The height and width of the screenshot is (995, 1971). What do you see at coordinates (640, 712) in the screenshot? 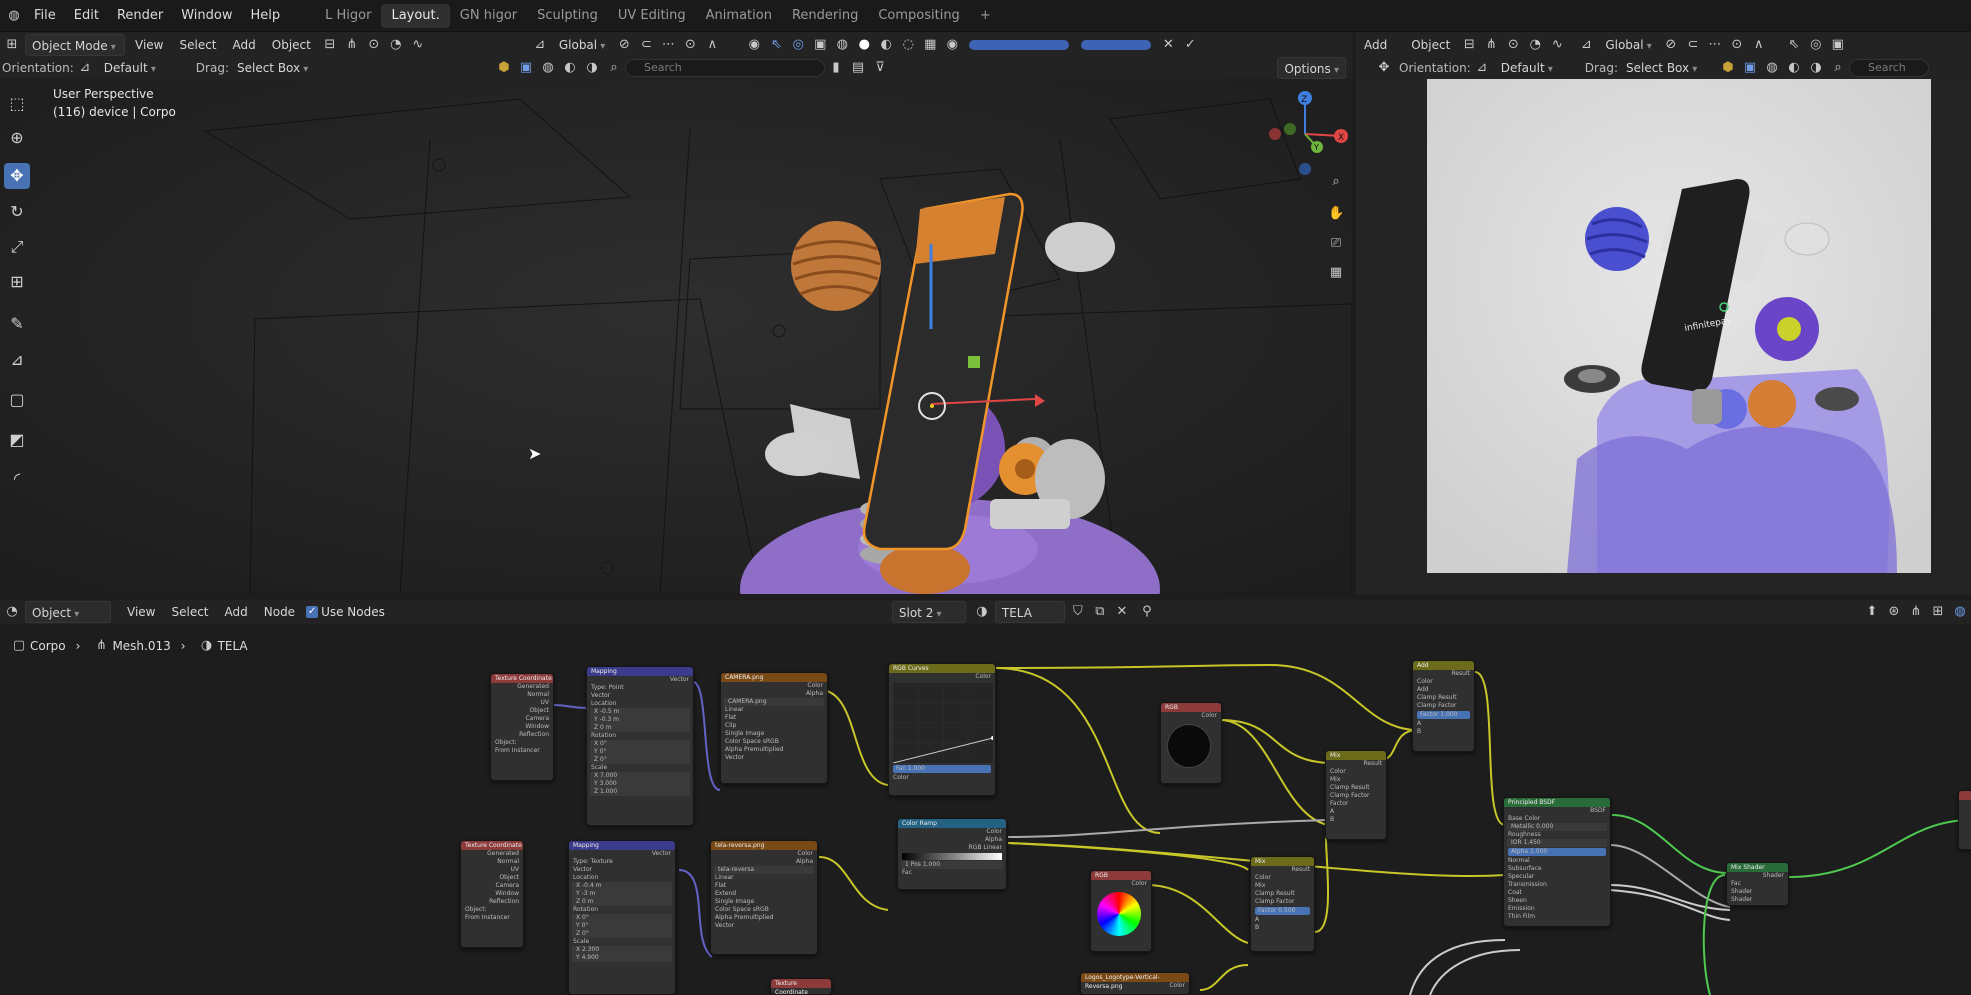
I see `node-field: X -0.5 m` at bounding box center [640, 712].